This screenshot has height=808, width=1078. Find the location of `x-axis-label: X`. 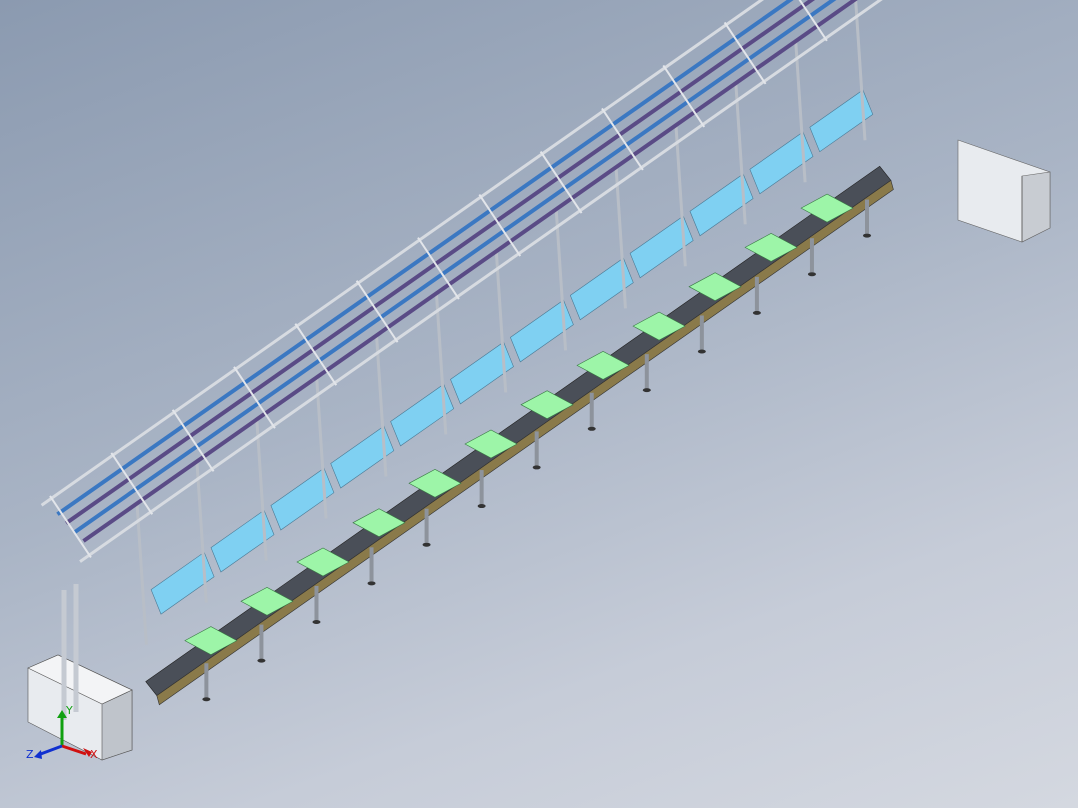

x-axis-label: X is located at coordinates (94, 754).